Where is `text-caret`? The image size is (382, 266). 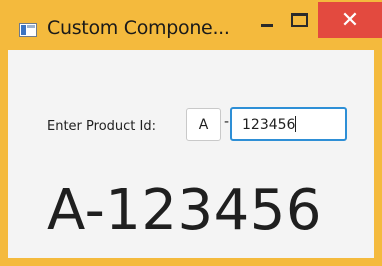 text-caret is located at coordinates (296, 124).